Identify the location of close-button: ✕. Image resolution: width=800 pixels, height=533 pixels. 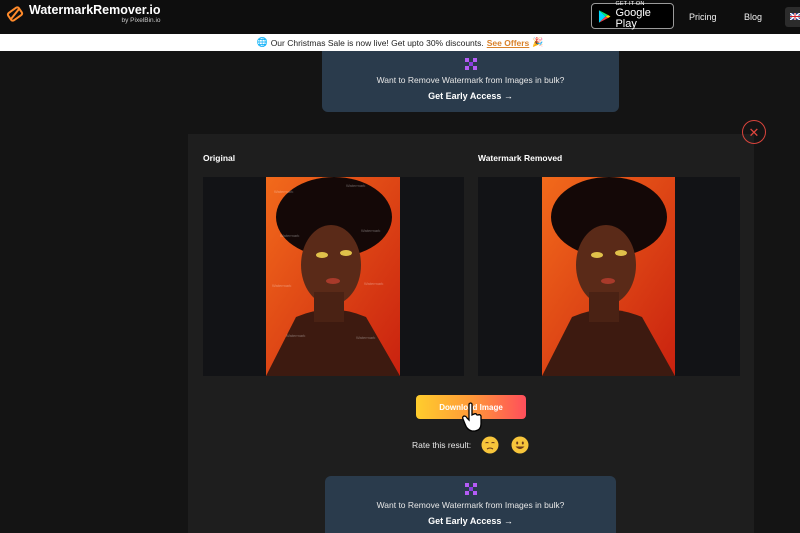
(754, 132).